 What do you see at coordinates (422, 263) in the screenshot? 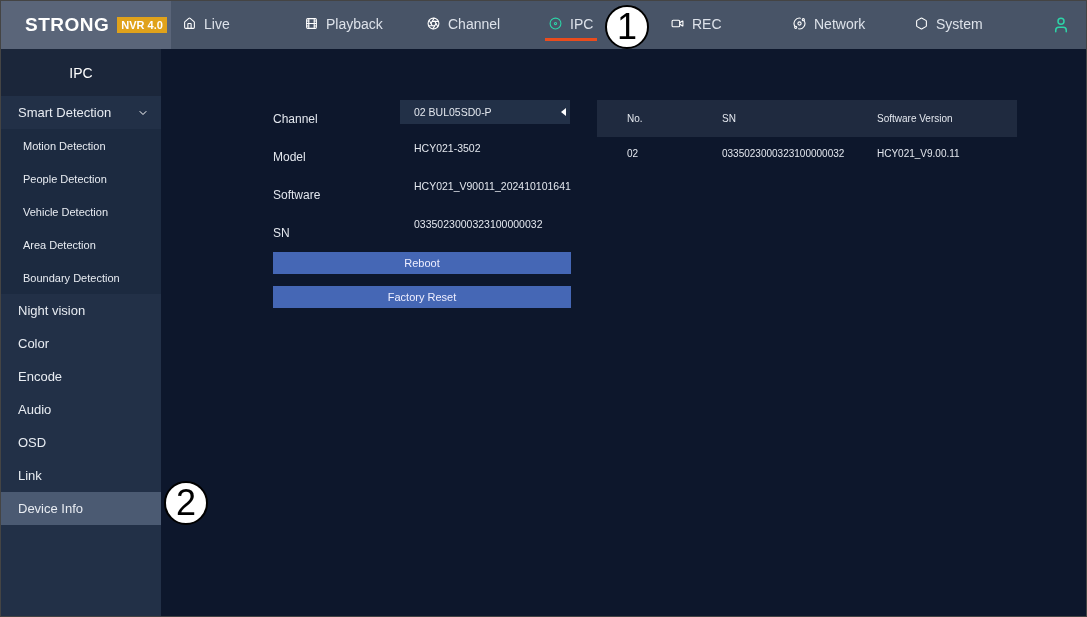
I see `action-button: Reboot` at bounding box center [422, 263].